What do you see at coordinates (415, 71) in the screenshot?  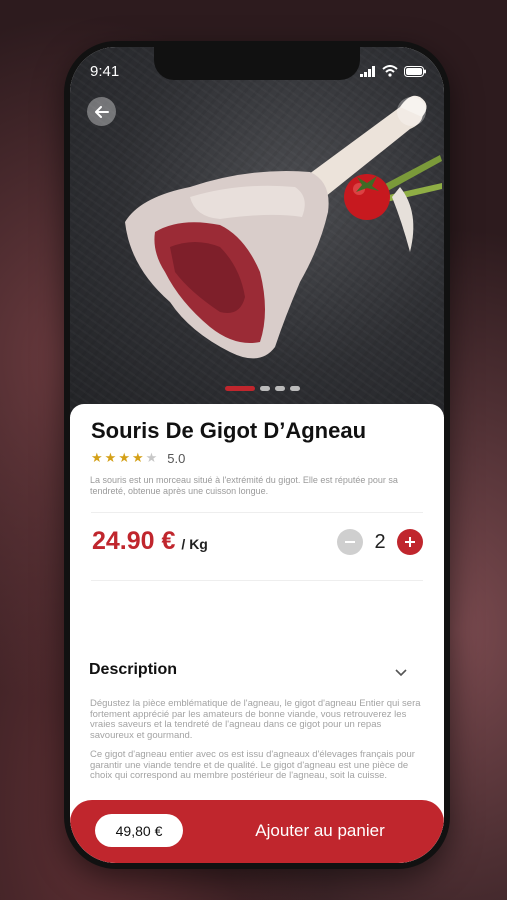 I see `battery-icon` at bounding box center [415, 71].